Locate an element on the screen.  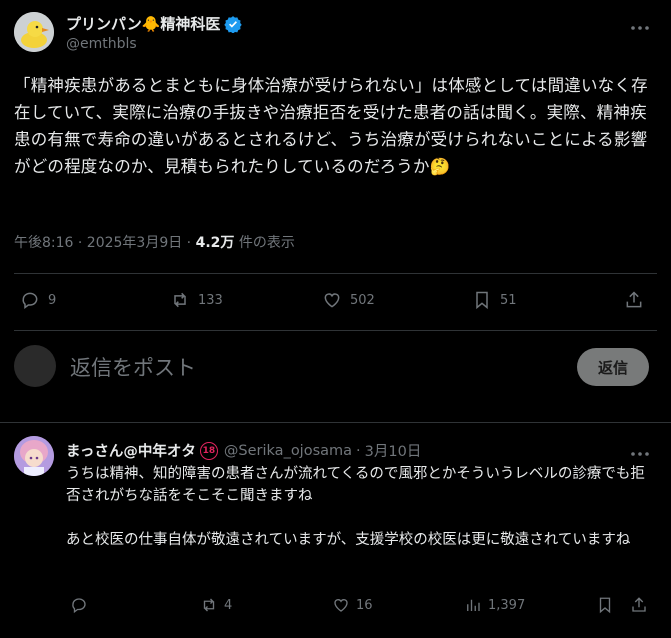
author-handle: @emthbls is located at coordinates (101, 44).